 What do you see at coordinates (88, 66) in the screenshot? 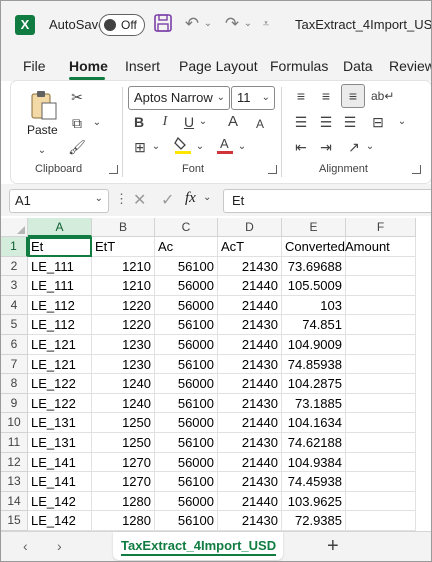
I see `tab-home: Home` at bounding box center [88, 66].